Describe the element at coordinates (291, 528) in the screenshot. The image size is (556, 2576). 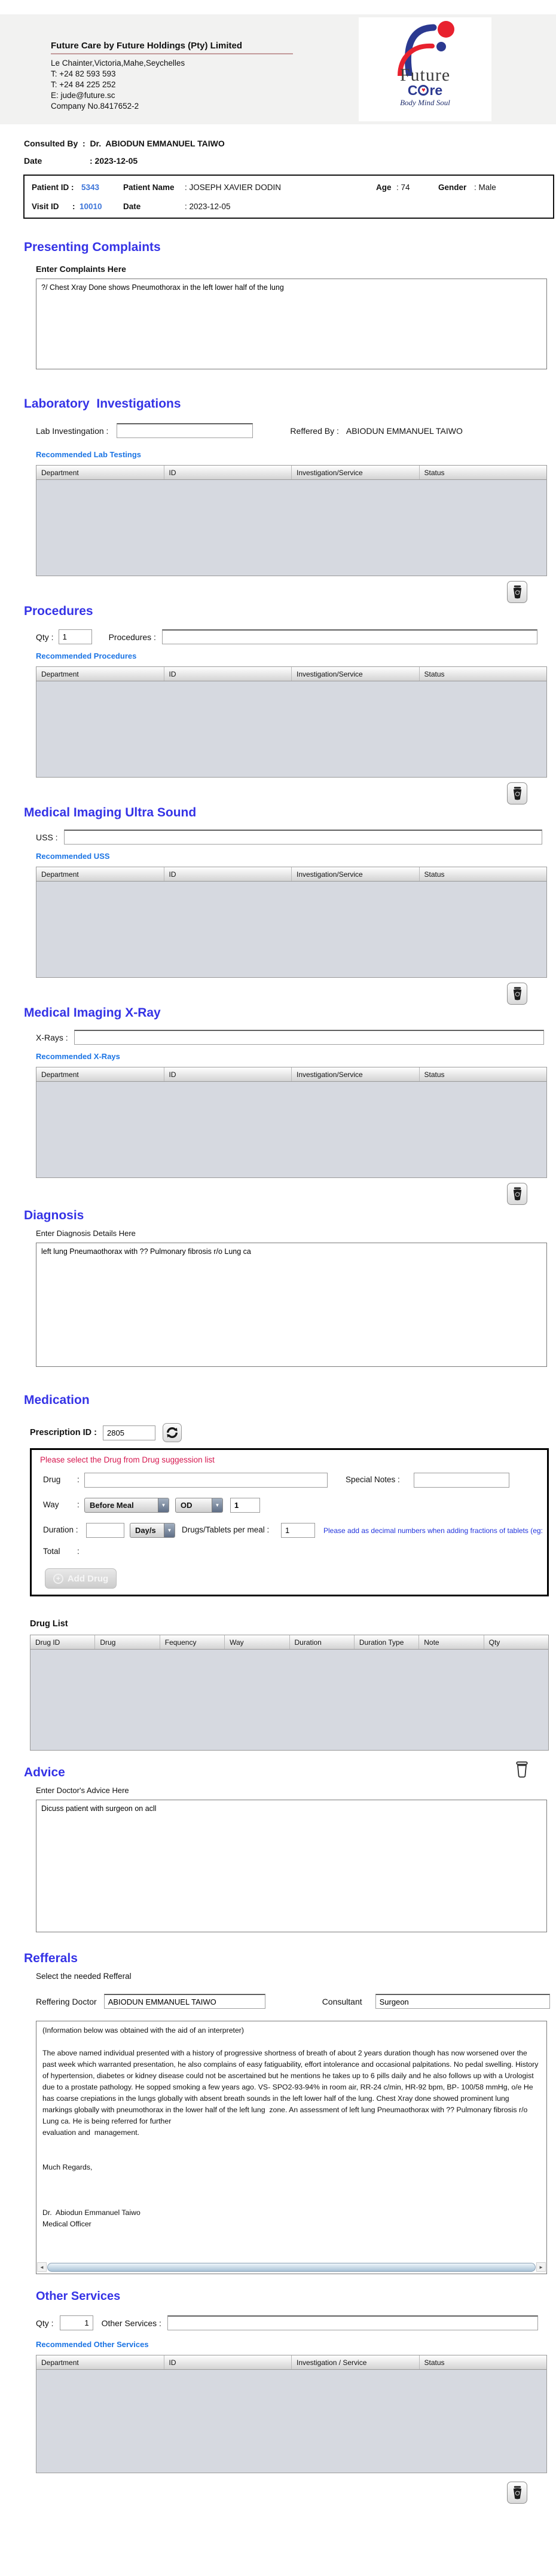
I see `lab-table-body` at that location.